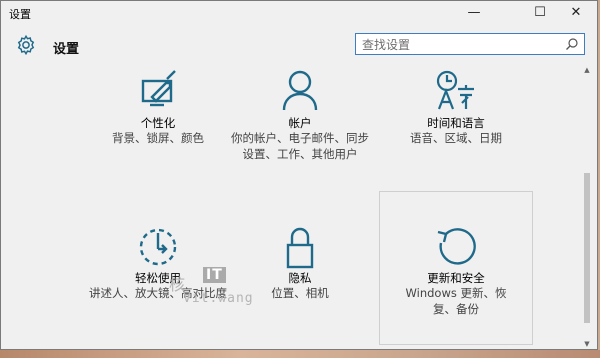 The image size is (600, 358). I want to click on tile-update-security: 更新和安全 Windows 更新、恢复、备份, so click(456, 275).